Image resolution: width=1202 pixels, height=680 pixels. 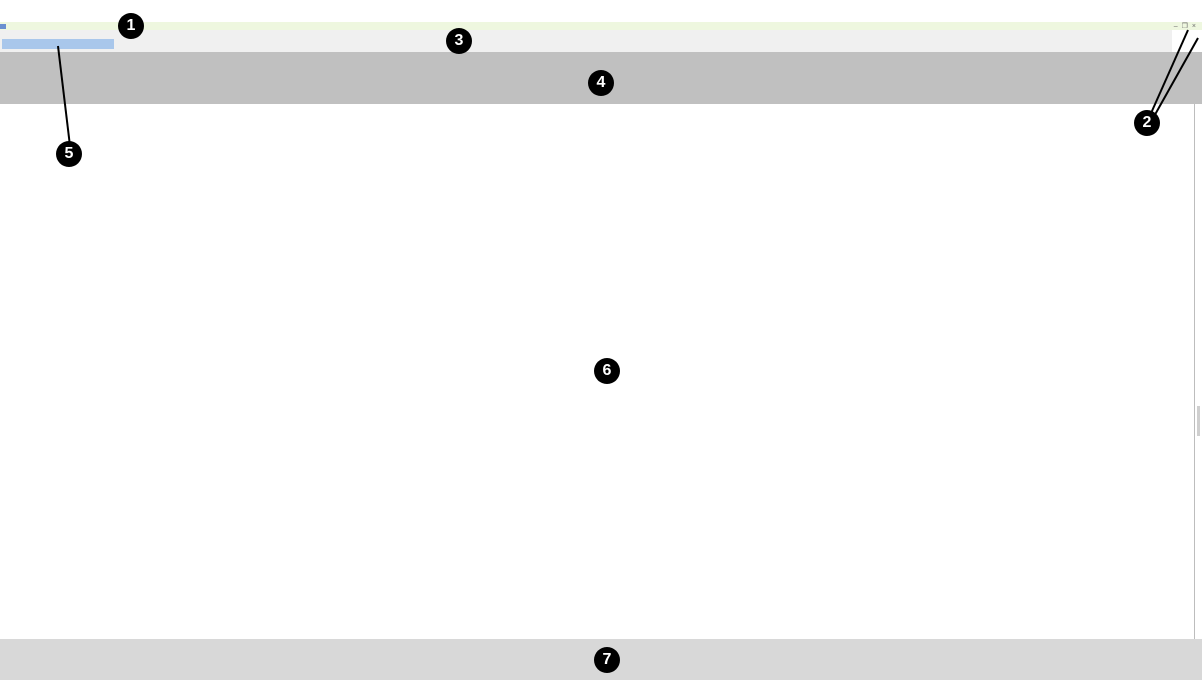 I want to click on annotation-marker-4: 4, so click(x=601, y=83).